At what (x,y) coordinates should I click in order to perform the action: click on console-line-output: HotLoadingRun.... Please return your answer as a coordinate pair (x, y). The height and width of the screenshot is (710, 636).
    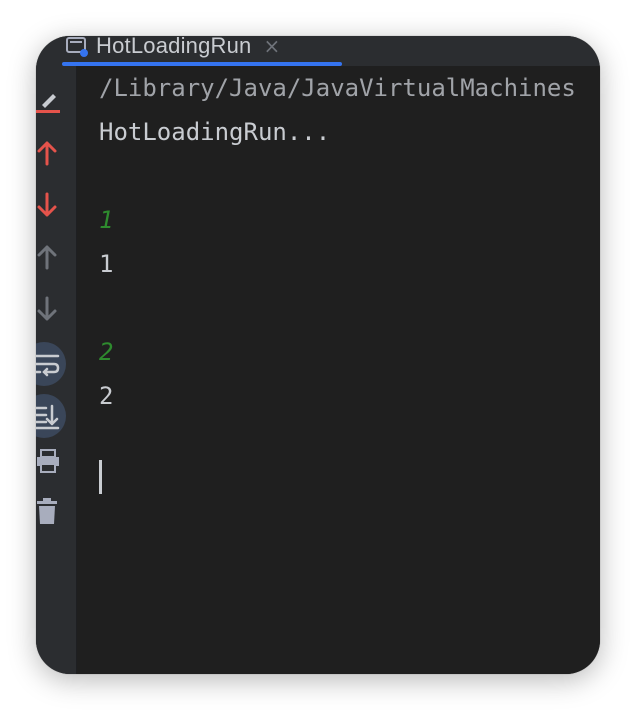
    Looking at the image, I should click on (215, 132).